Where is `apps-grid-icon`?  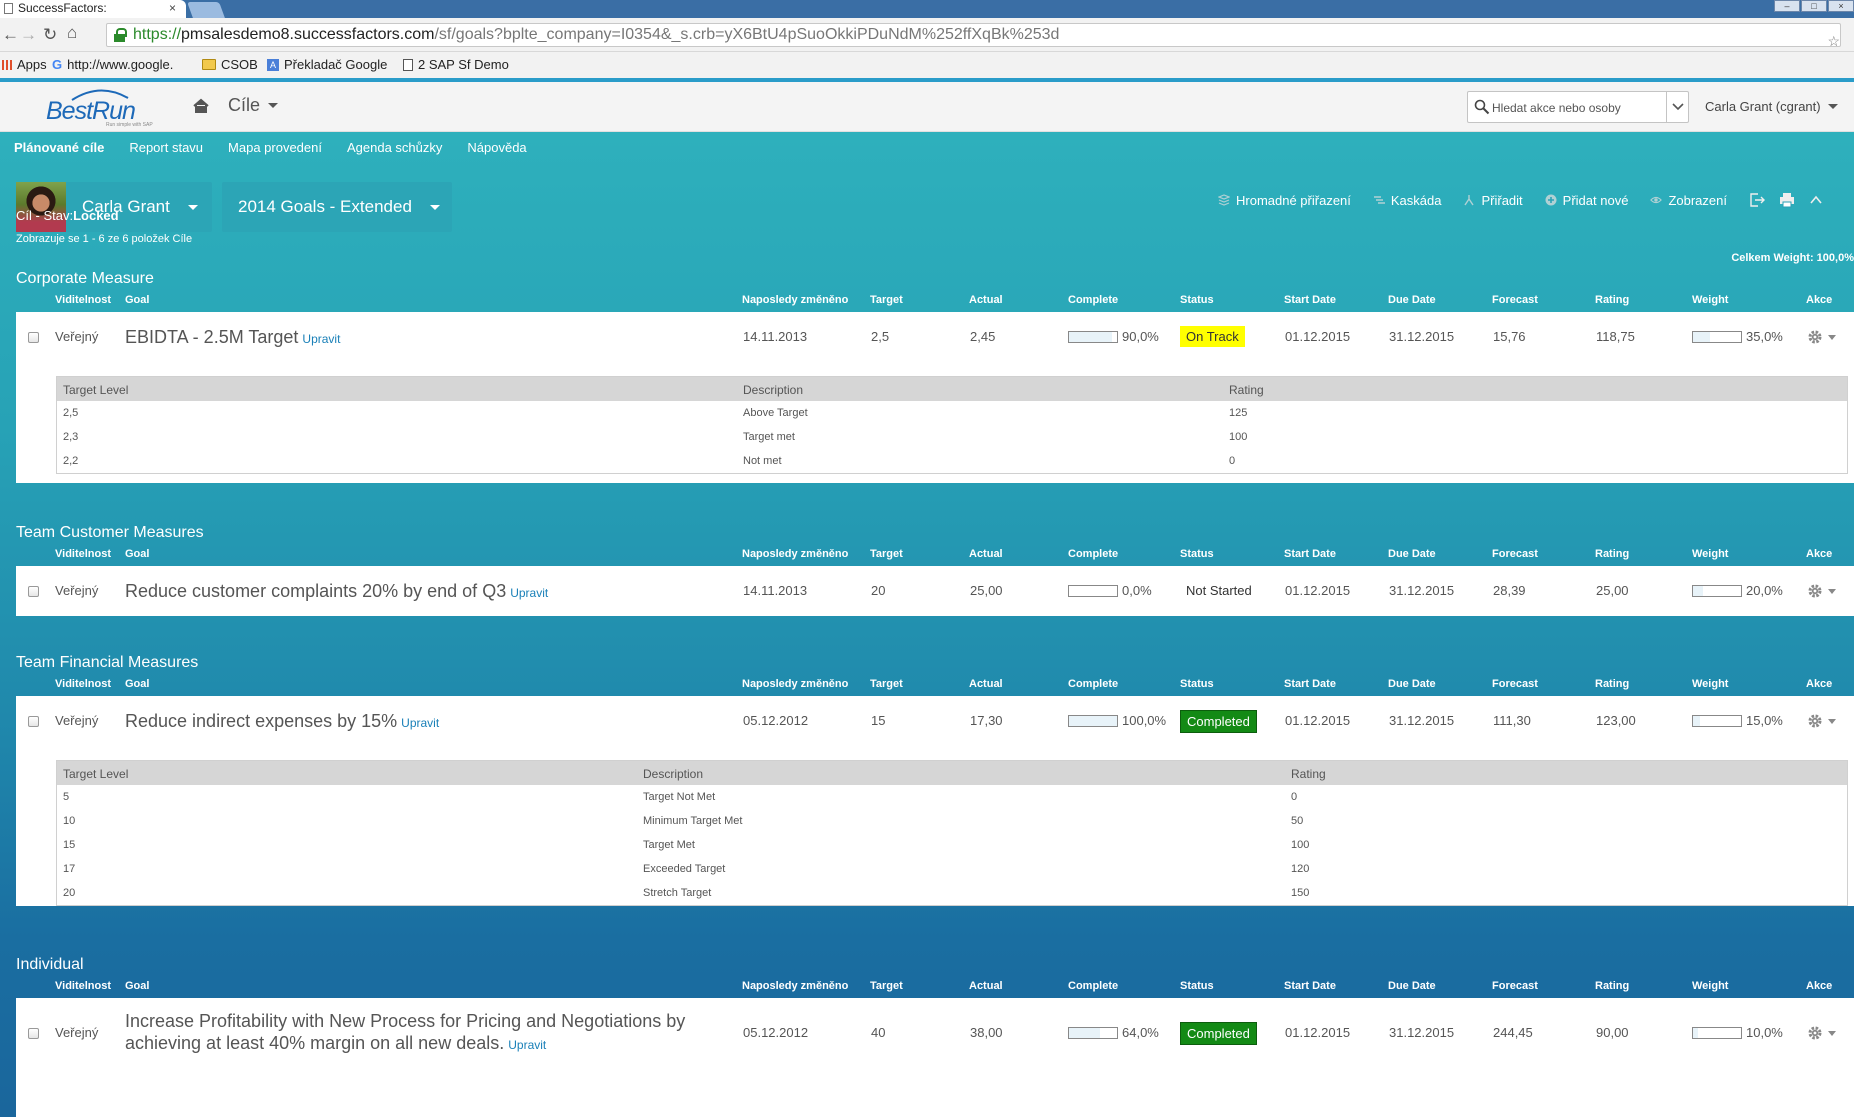 apps-grid-icon is located at coordinates (7, 64).